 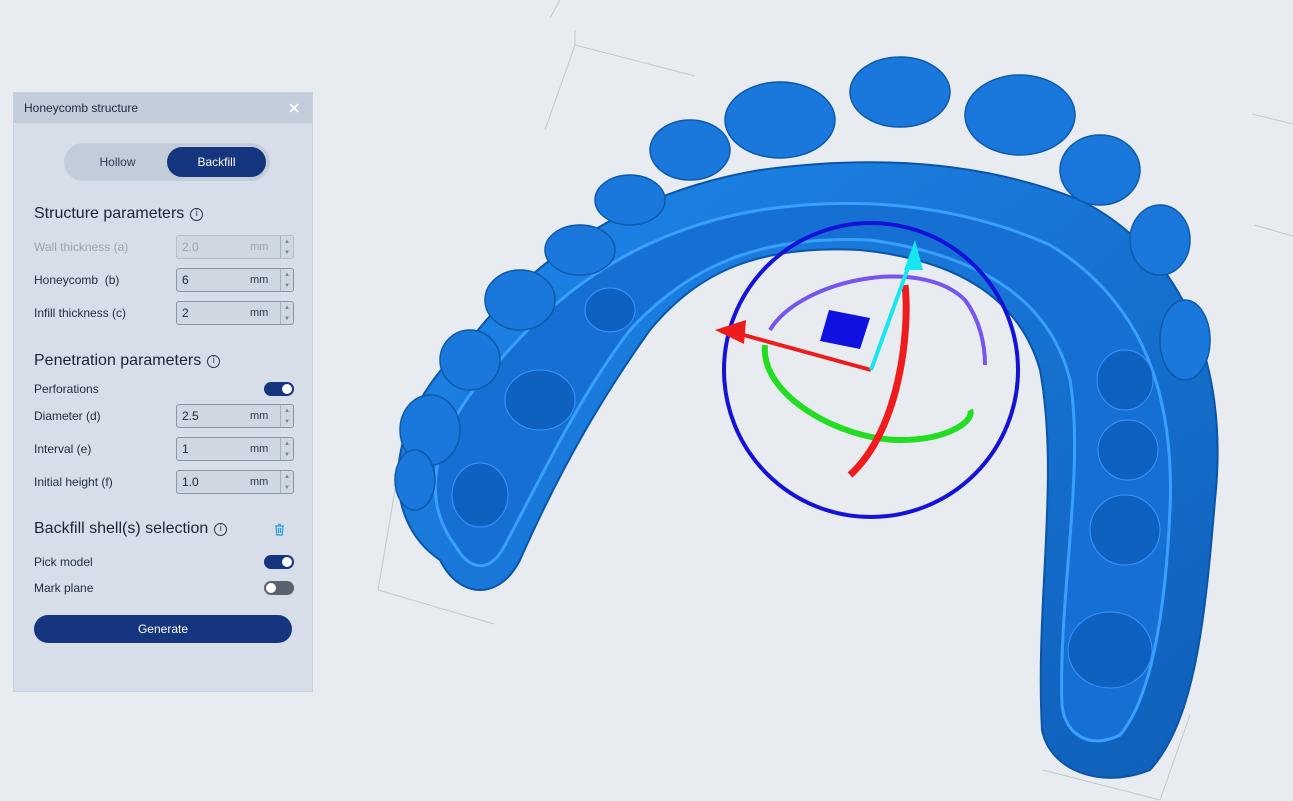 What do you see at coordinates (286, 449) in the screenshot?
I see `interval-stepper: ▲ ▼` at bounding box center [286, 449].